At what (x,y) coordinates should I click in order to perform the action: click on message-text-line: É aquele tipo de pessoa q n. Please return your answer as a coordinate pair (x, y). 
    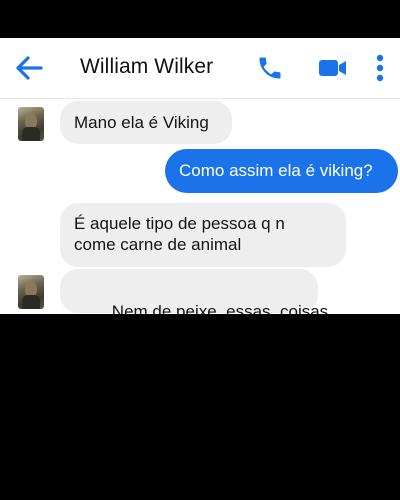
    Looking at the image, I should click on (179, 223).